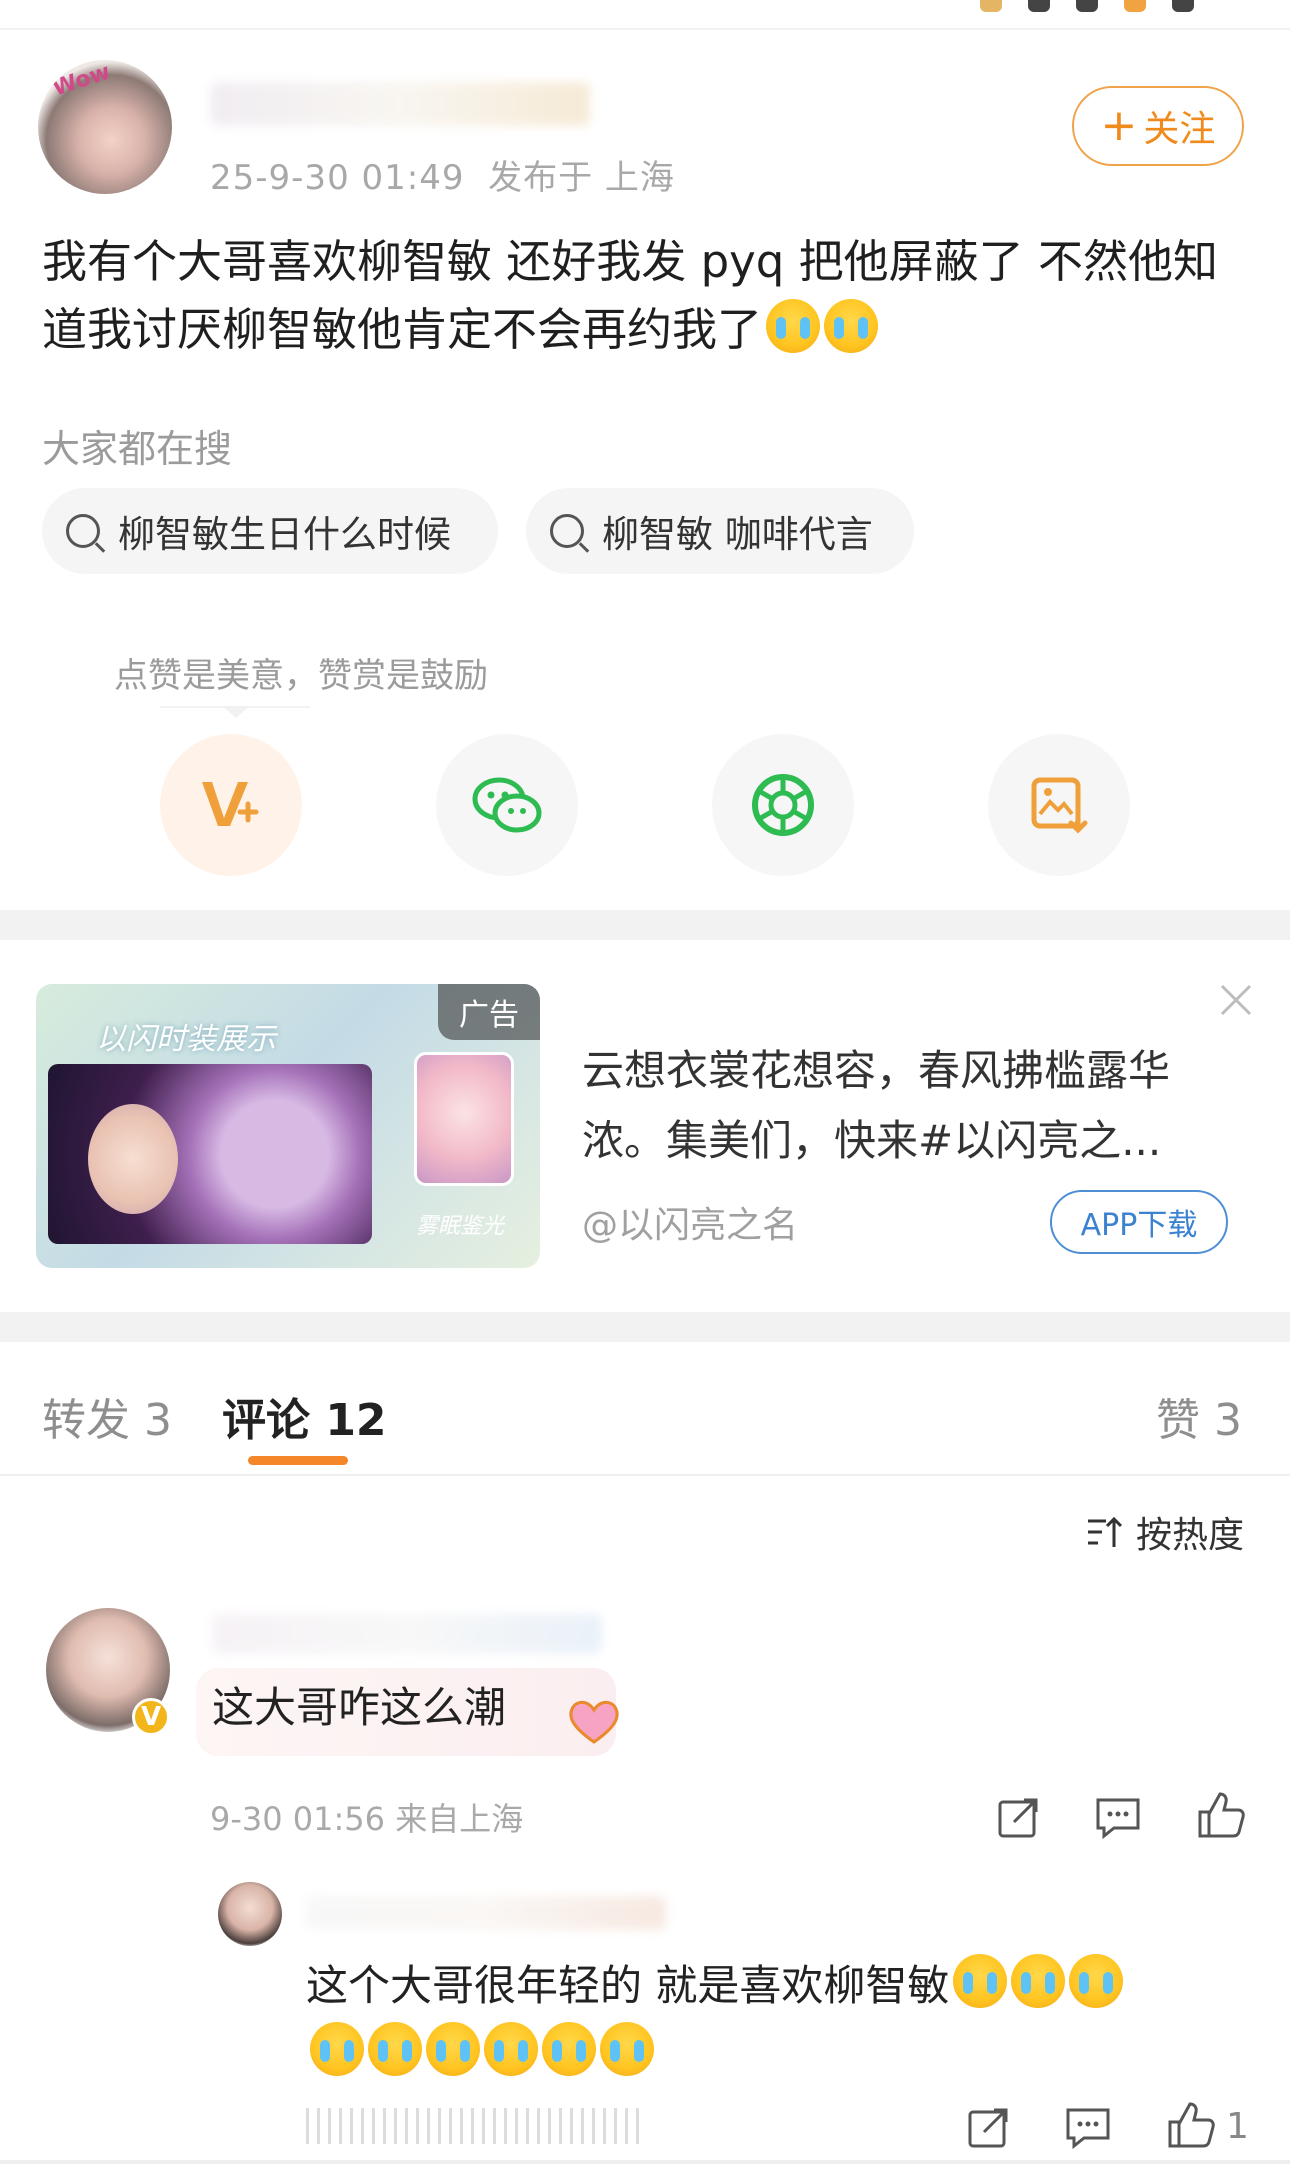 Image resolution: width=1290 pixels, height=2168 pixels. What do you see at coordinates (1105, 1531) in the screenshot?
I see `sort-icon` at bounding box center [1105, 1531].